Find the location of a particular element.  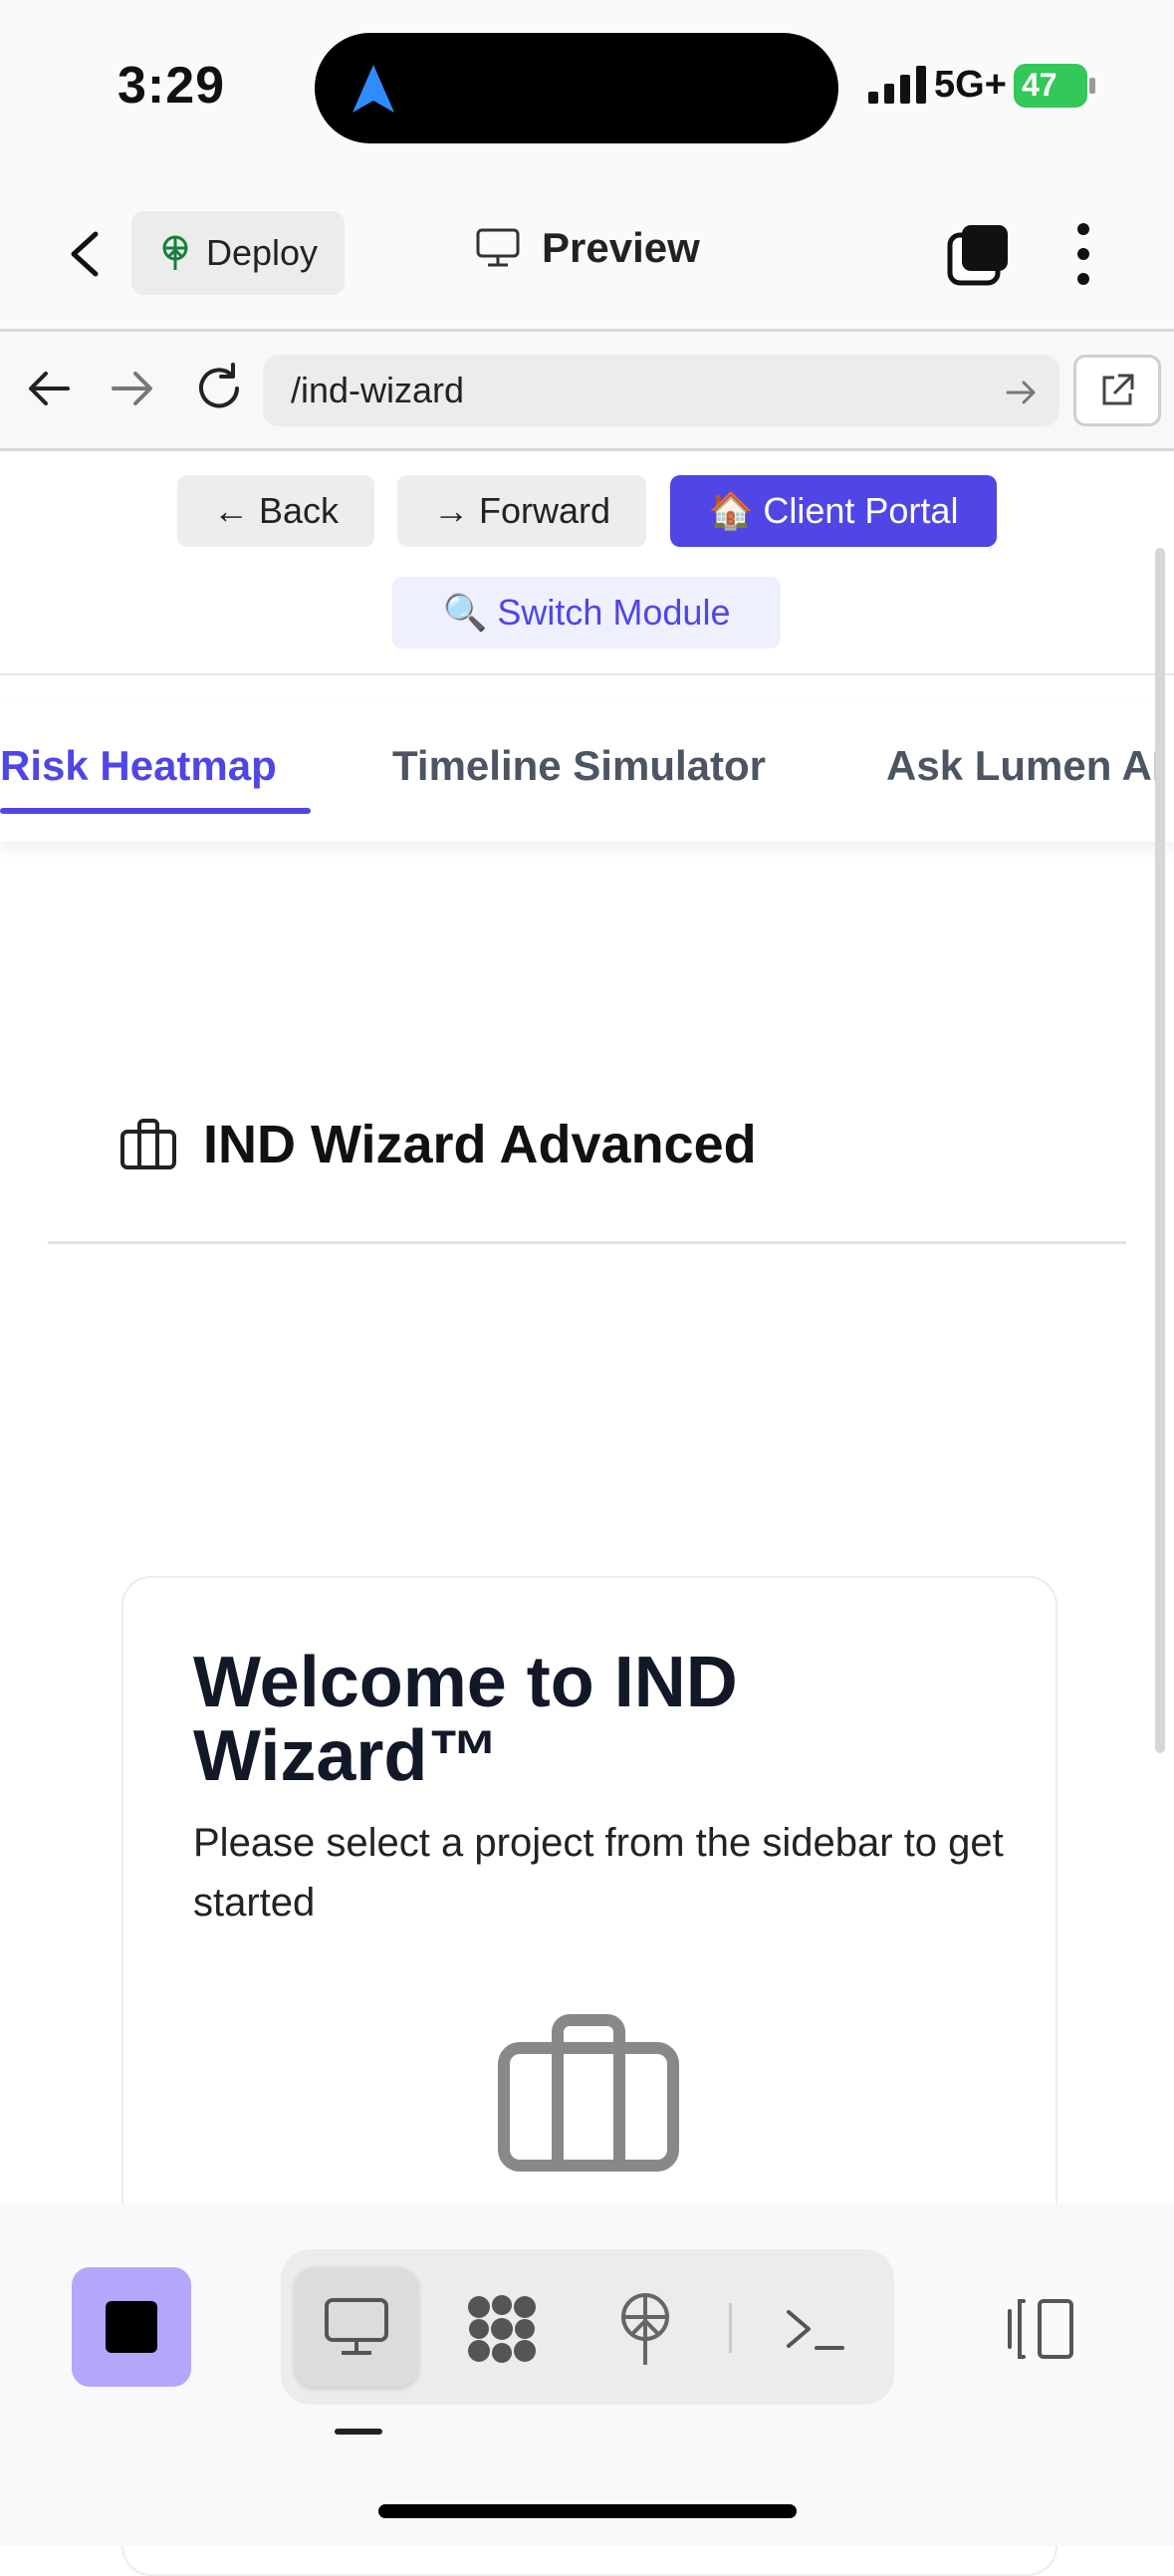

preview-tool-button is located at coordinates (356, 2327).